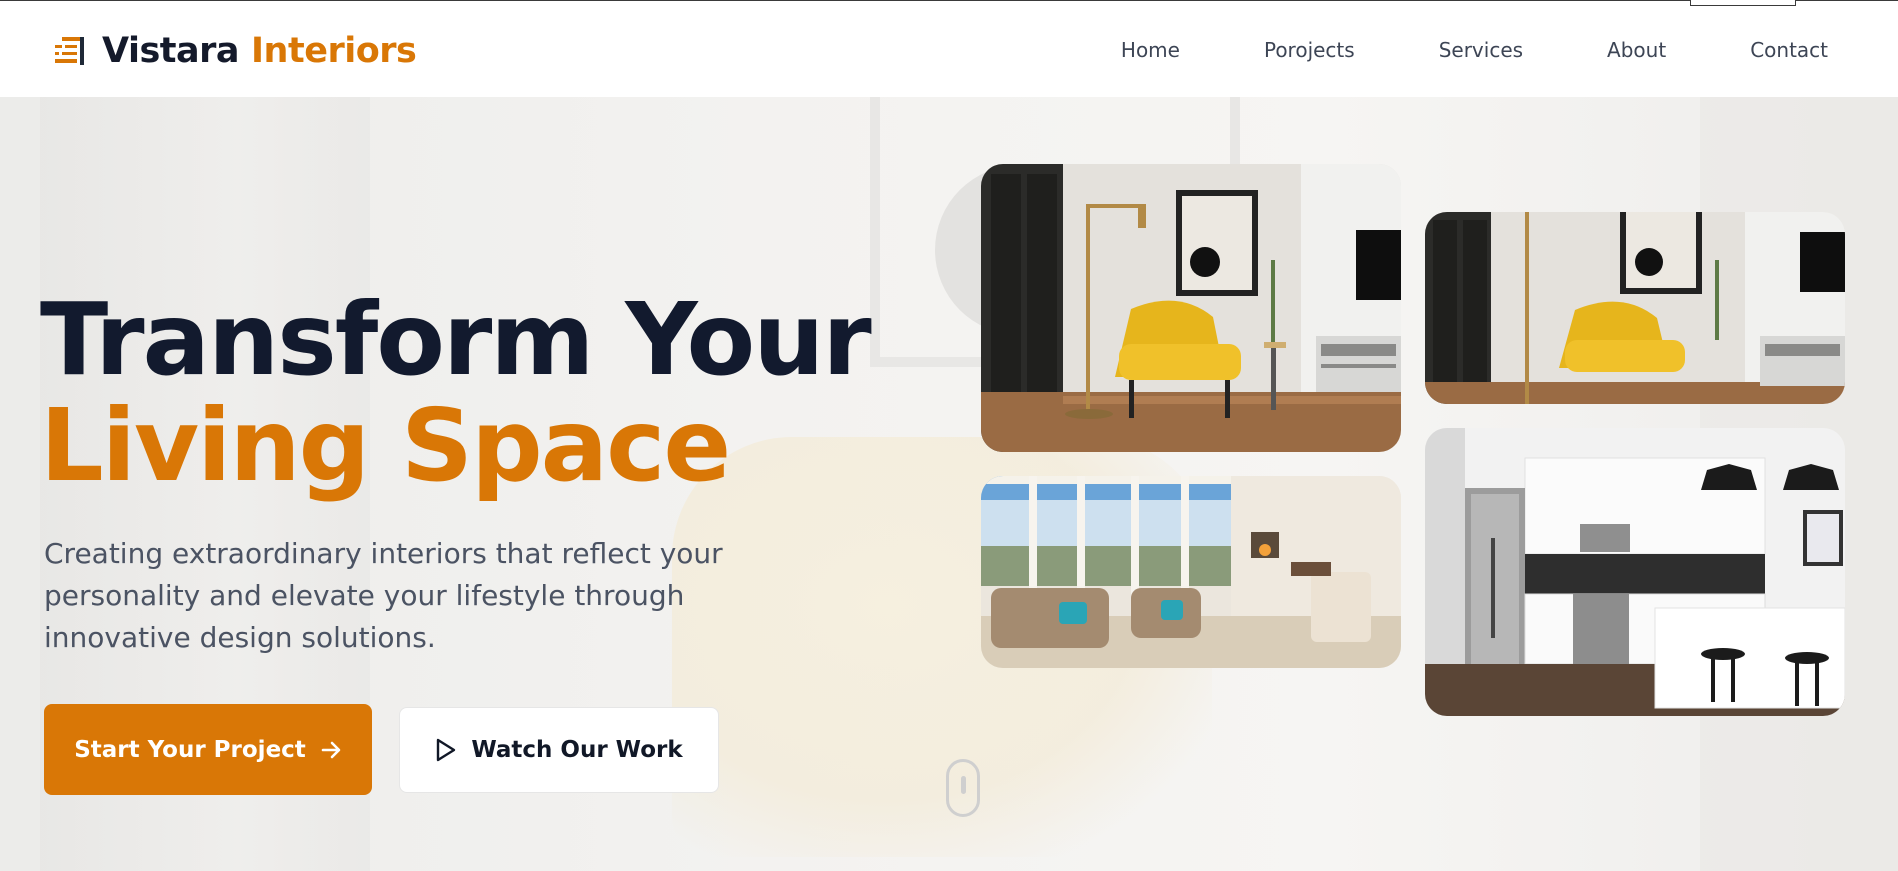 The width and height of the screenshot is (1898, 871). Describe the element at coordinates (577, 750) in the screenshot. I see `watch-work-label: Watch Our Work` at that location.